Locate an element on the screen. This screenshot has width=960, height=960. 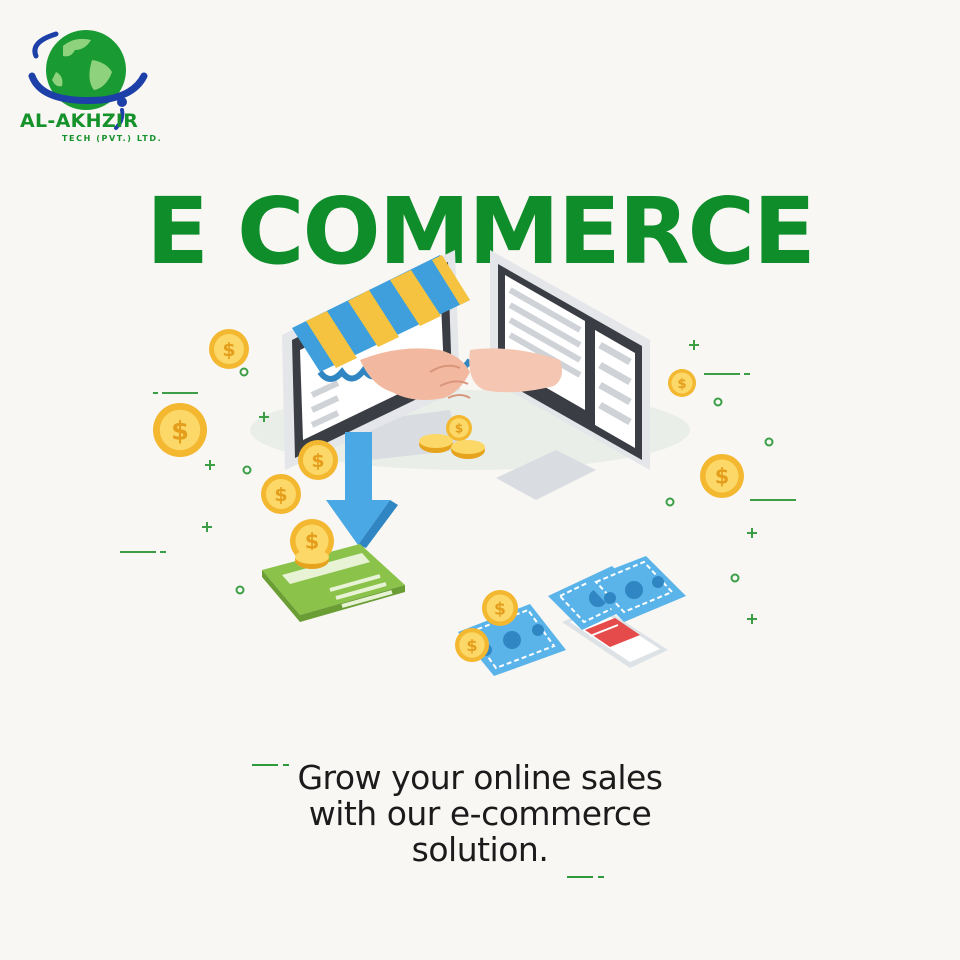
credit-card-icon is located at coordinates (333, 583).